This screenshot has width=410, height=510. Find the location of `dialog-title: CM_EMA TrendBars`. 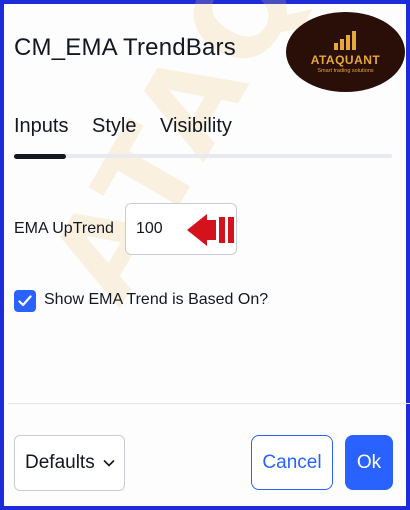

dialog-title: CM_EMA TrendBars is located at coordinates (125, 47).